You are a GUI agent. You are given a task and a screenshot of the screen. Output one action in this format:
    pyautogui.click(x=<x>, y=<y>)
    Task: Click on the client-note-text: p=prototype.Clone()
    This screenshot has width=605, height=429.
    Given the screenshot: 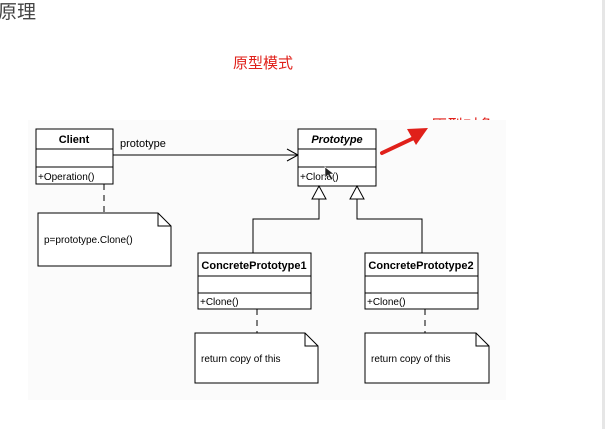 What is the action you would take?
    pyautogui.click(x=88, y=240)
    